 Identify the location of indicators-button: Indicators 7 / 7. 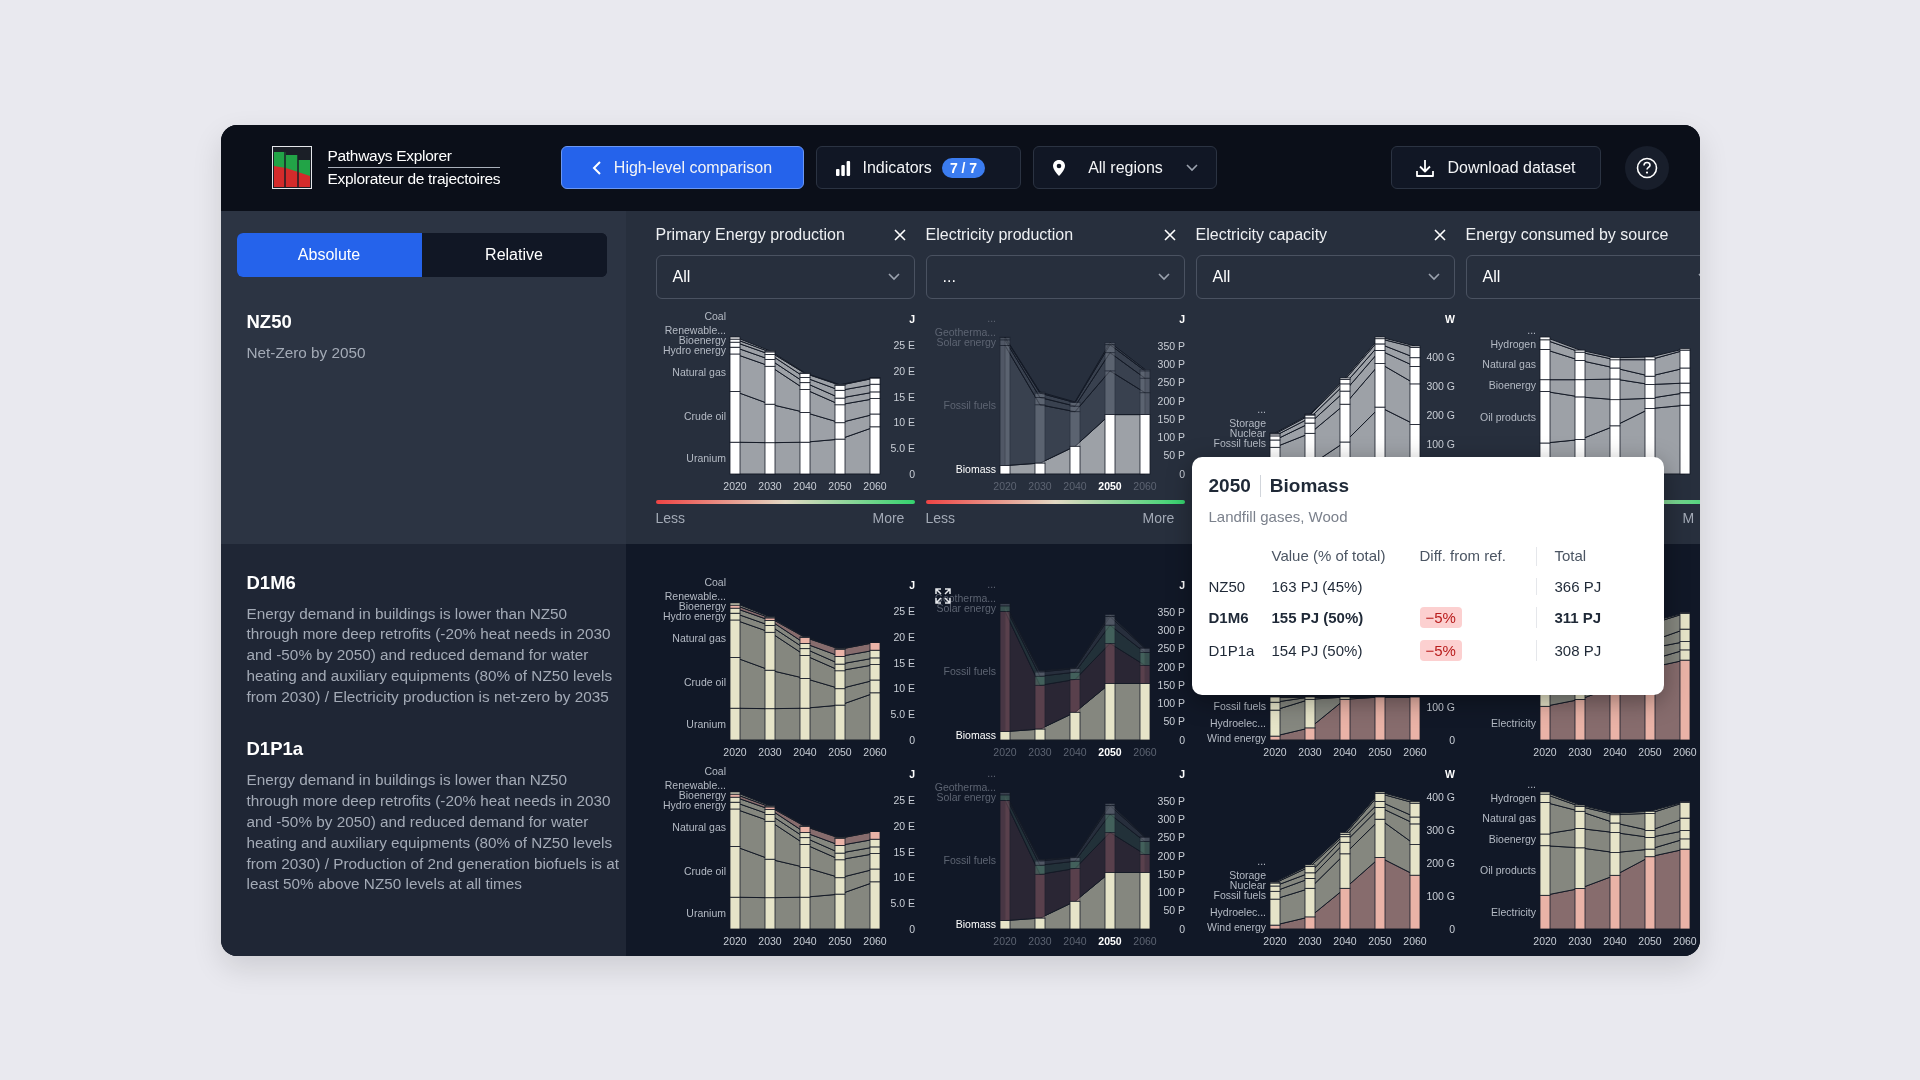
(918, 167).